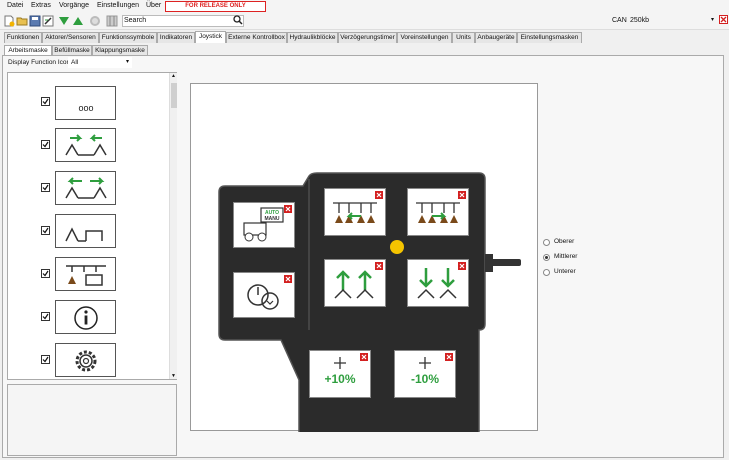  I want to click on tab-hydraulikbloecke: Hydraulikblöcke, so click(312, 37).